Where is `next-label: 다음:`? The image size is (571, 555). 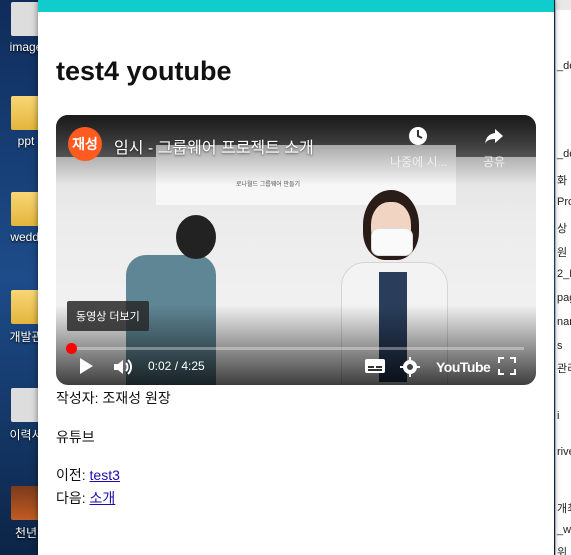
next-label: 다음: is located at coordinates (73, 498).